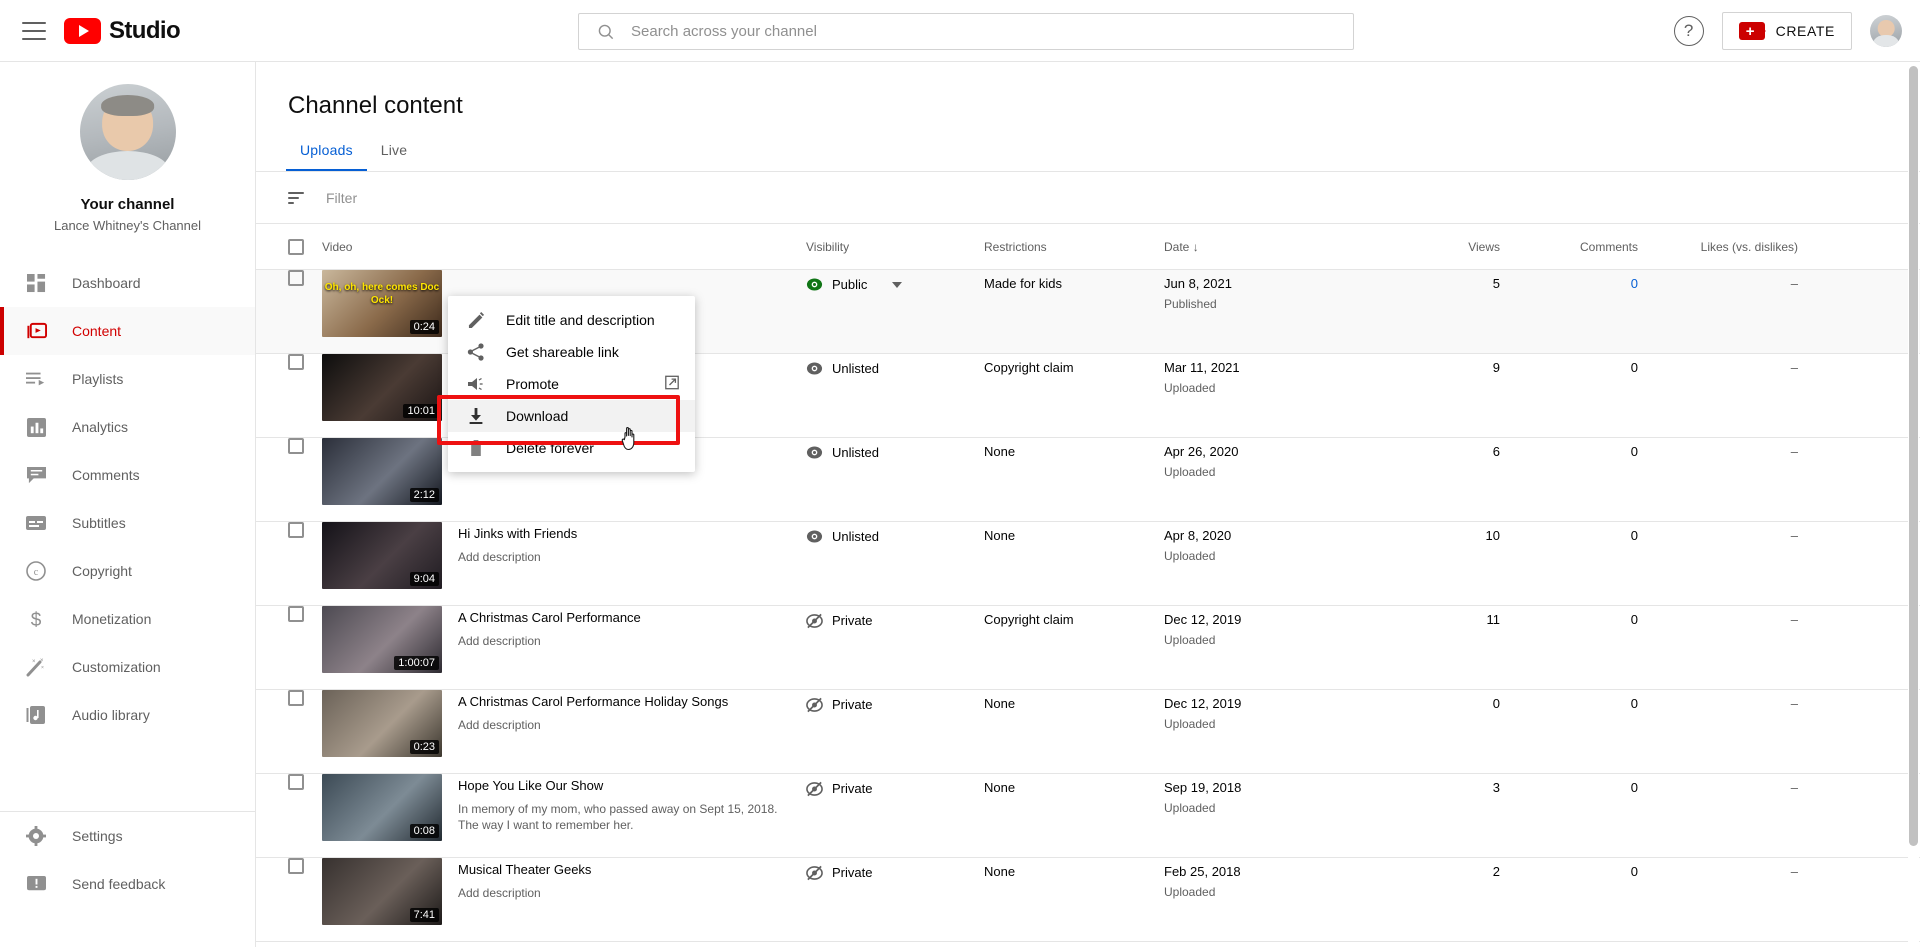  I want to click on eye-unlisted-icon, so click(814, 452).